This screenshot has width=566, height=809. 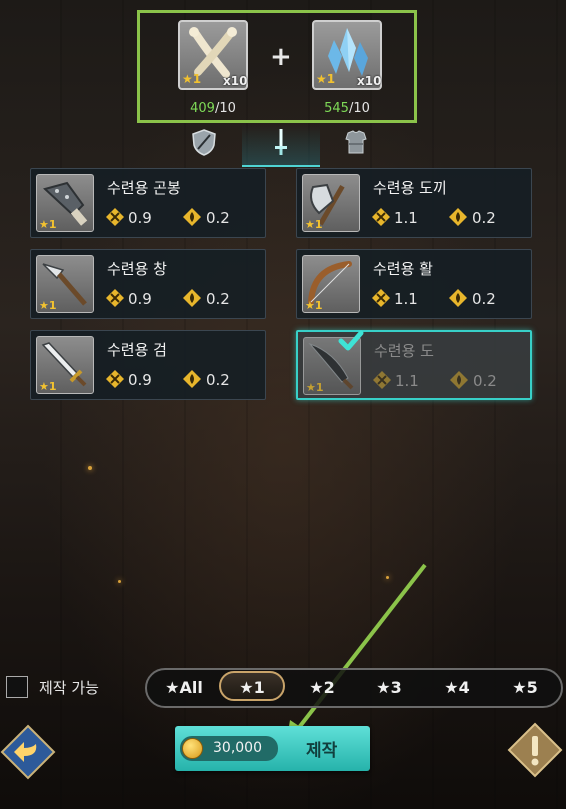 What do you see at coordinates (69, 688) in the screenshot?
I see `craftable-filter-label: 제작 가능` at bounding box center [69, 688].